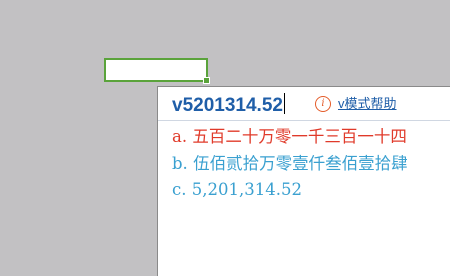 The image size is (450, 276). Describe the element at coordinates (246, 189) in the screenshot. I see `candidate-text: 5,201,314.52` at that location.